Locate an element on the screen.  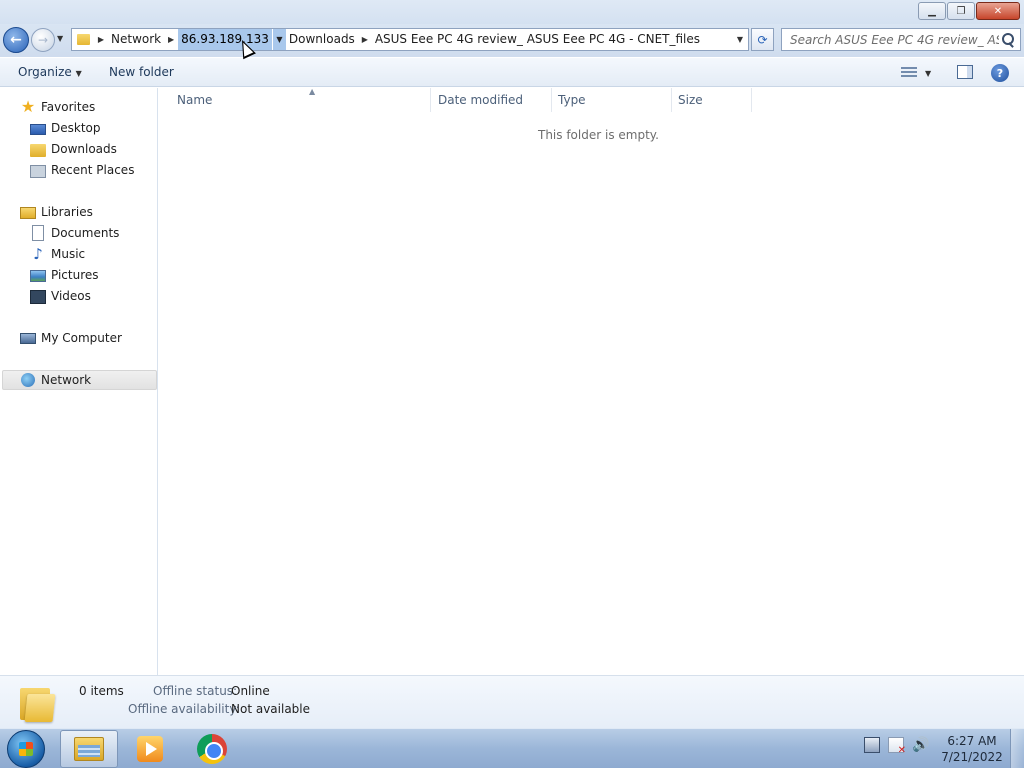
sidebar-item-documents: Documents is located at coordinates (74, 233).